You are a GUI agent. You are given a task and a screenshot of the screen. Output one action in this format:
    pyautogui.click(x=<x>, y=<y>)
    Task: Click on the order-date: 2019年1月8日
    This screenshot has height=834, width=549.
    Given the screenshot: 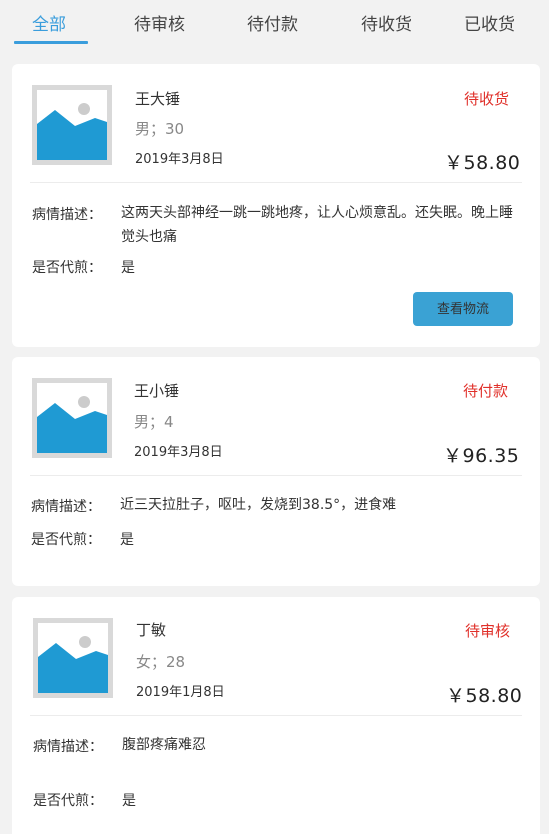 What is the action you would take?
    pyautogui.click(x=180, y=692)
    